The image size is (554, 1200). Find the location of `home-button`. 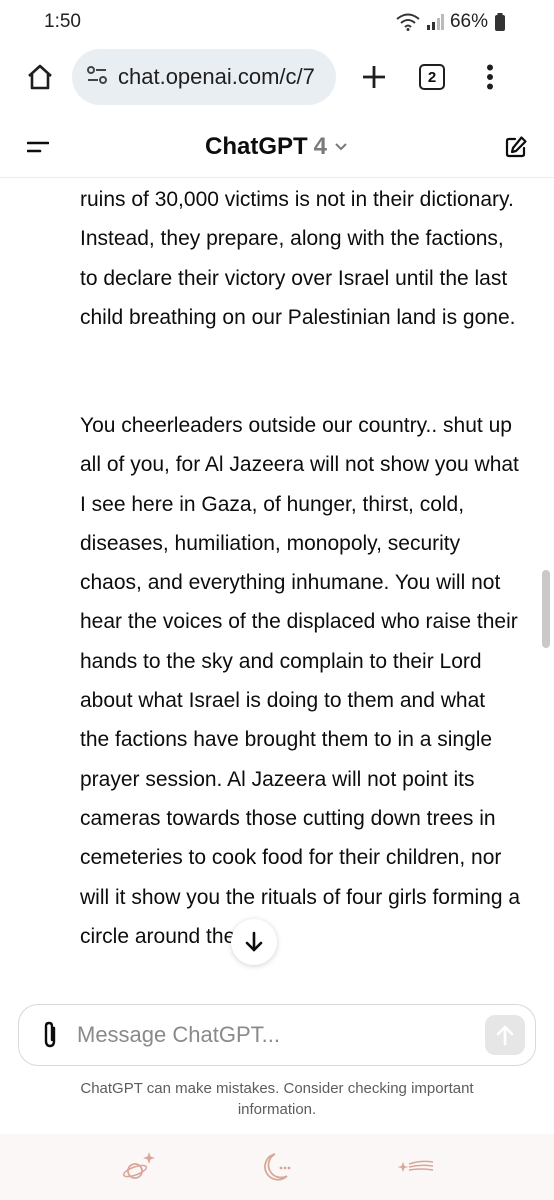

home-button is located at coordinates (40, 77).